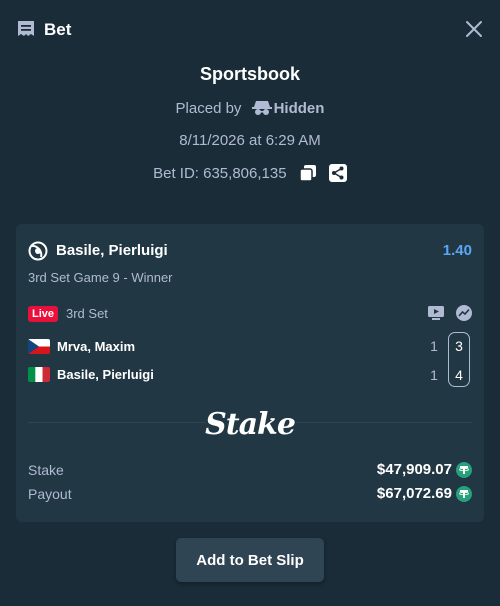 This screenshot has height=606, width=500. What do you see at coordinates (474, 29) in the screenshot?
I see `close-icon` at bounding box center [474, 29].